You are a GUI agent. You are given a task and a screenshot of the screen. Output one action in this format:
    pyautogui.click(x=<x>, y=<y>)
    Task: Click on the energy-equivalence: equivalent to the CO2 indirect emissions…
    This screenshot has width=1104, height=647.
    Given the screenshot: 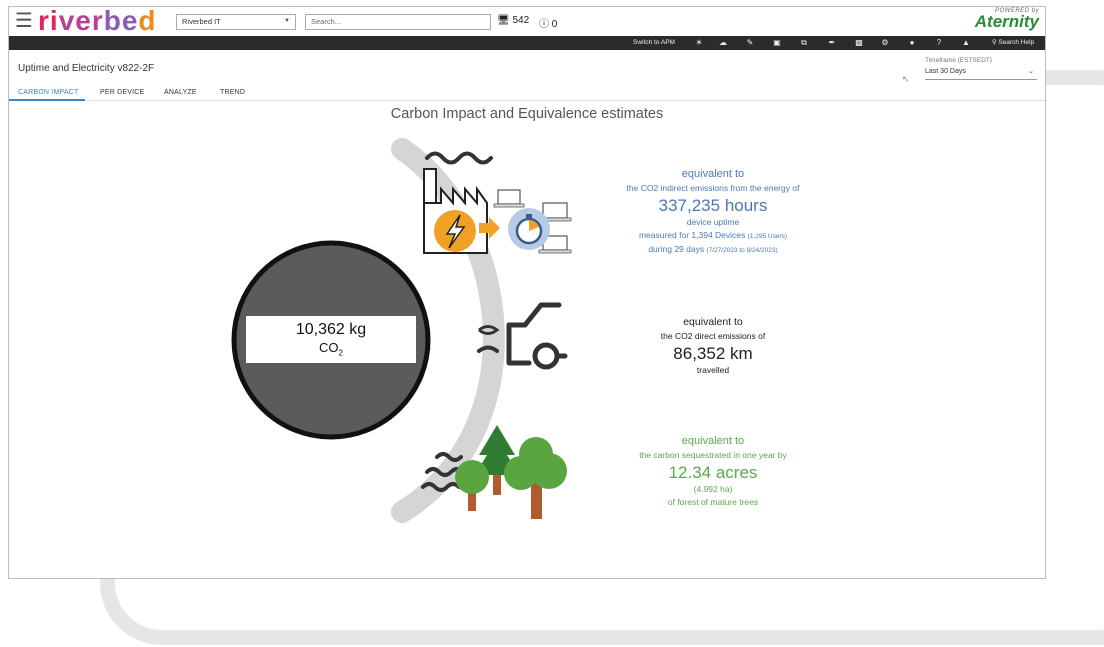 What is the action you would take?
    pyautogui.click(x=713, y=212)
    